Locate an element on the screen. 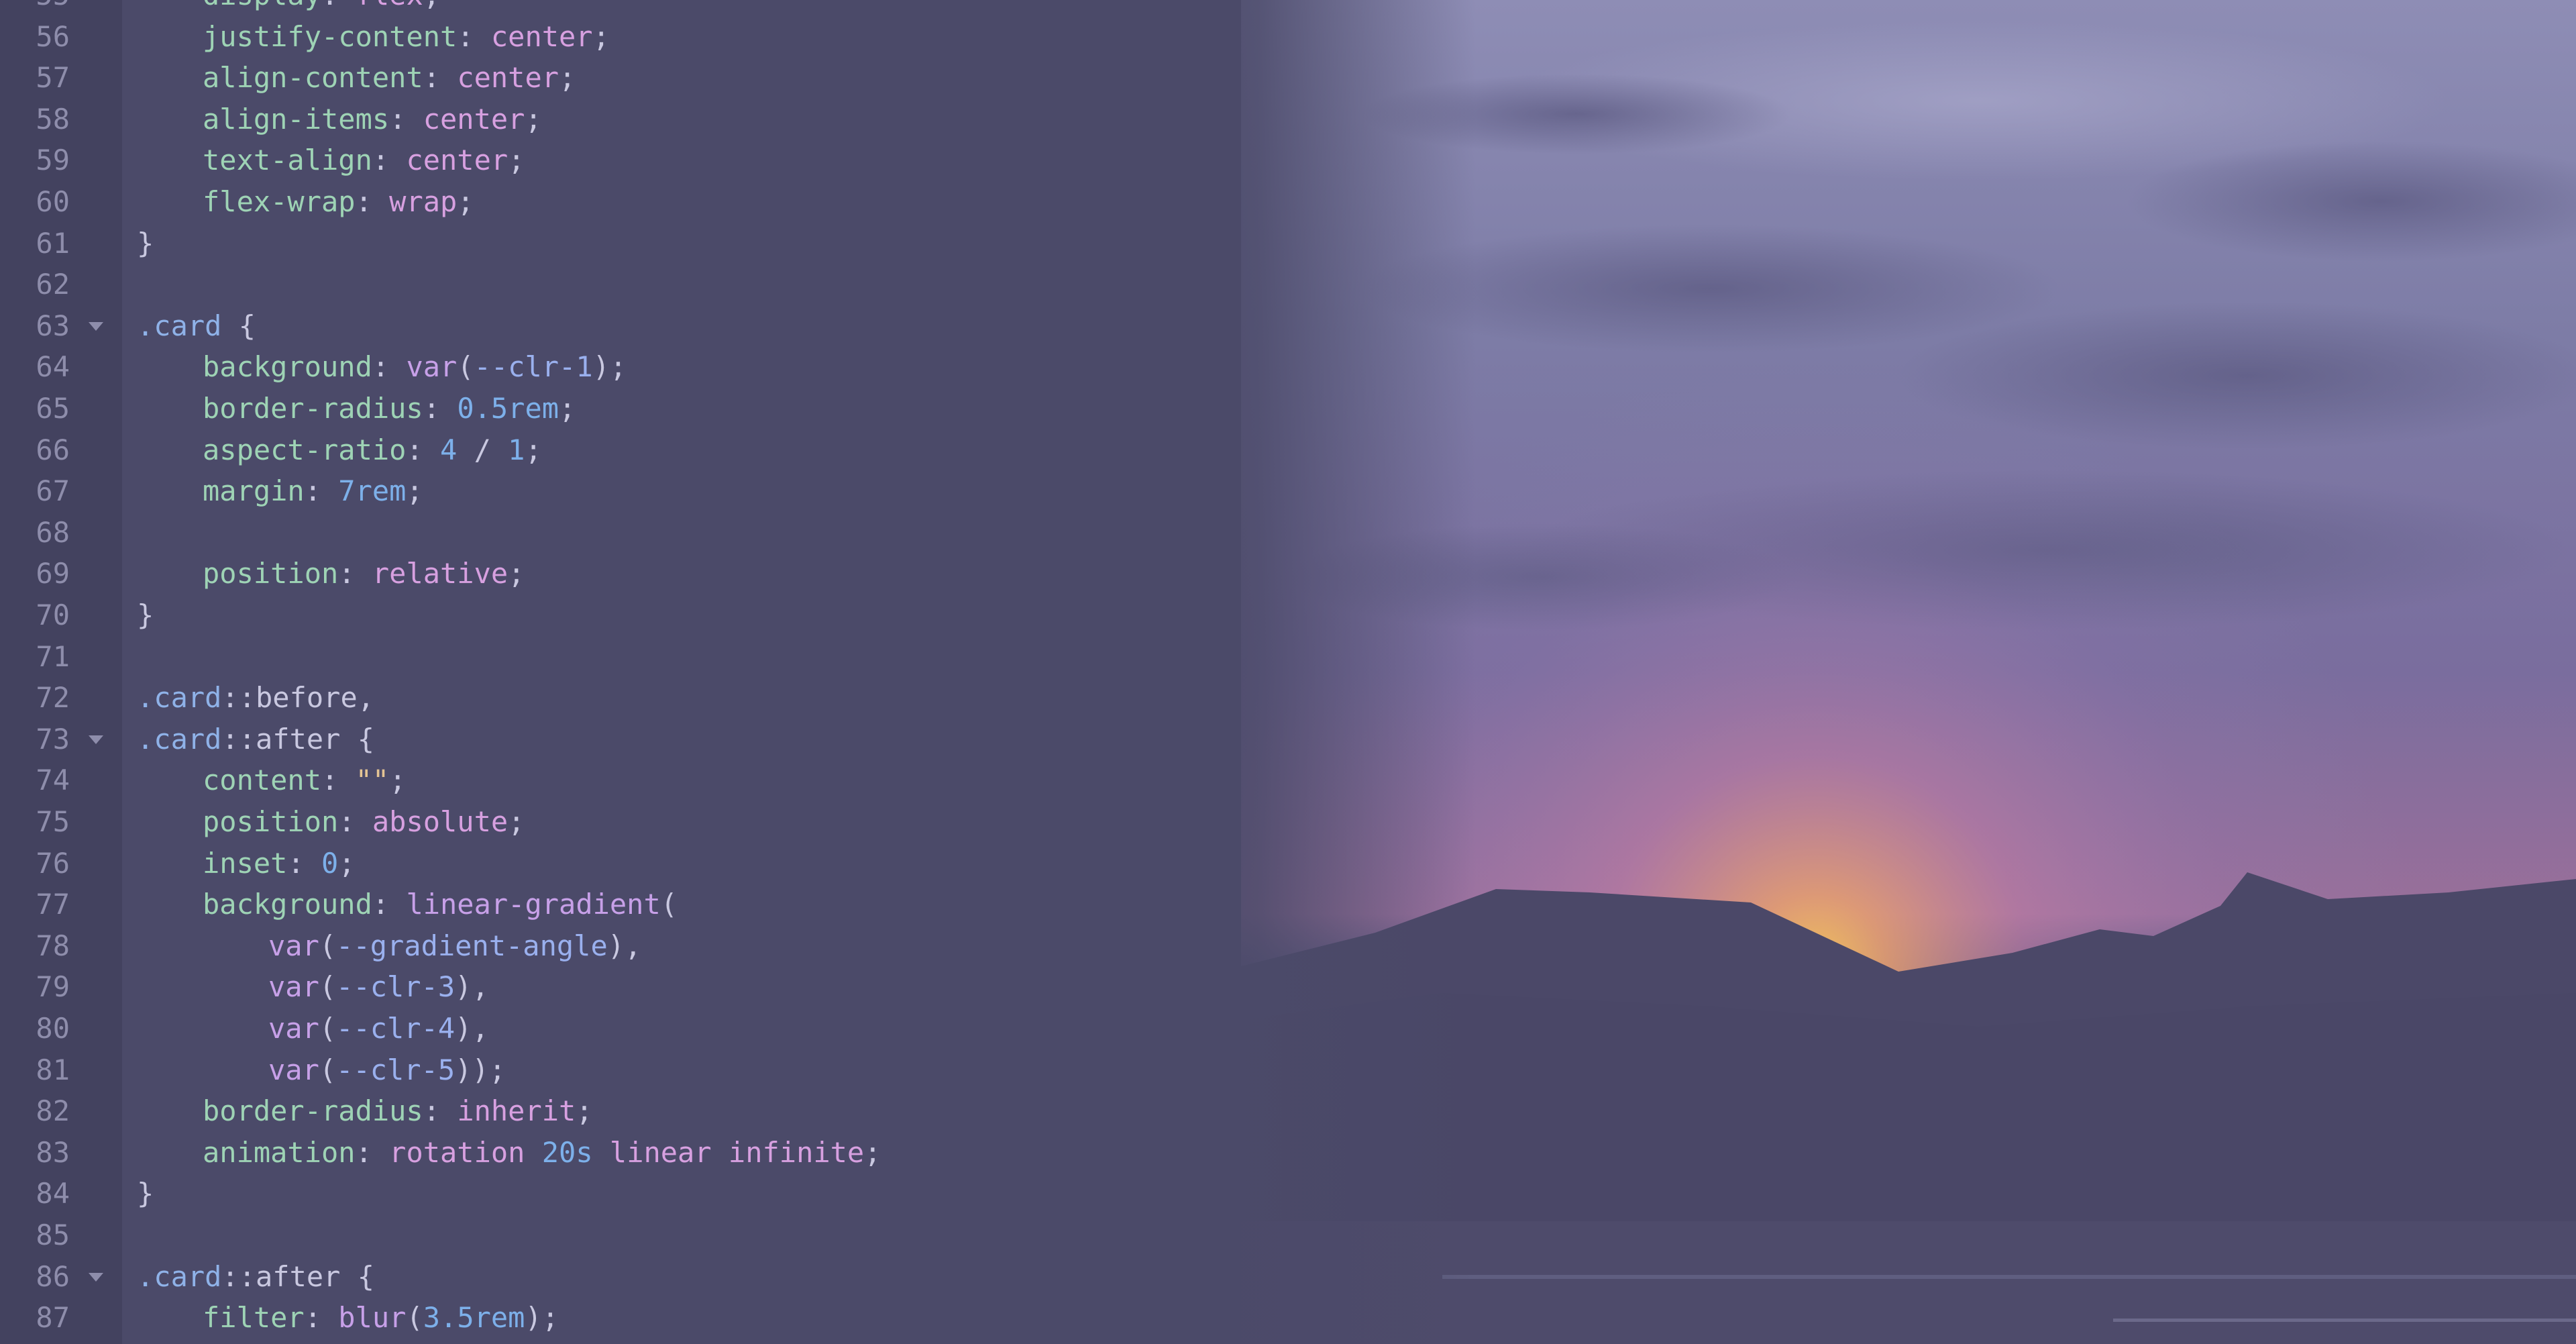 Image resolution: width=2576 pixels, height=1344 pixels. code-line: 75 position: absolute; is located at coordinates (630, 822).